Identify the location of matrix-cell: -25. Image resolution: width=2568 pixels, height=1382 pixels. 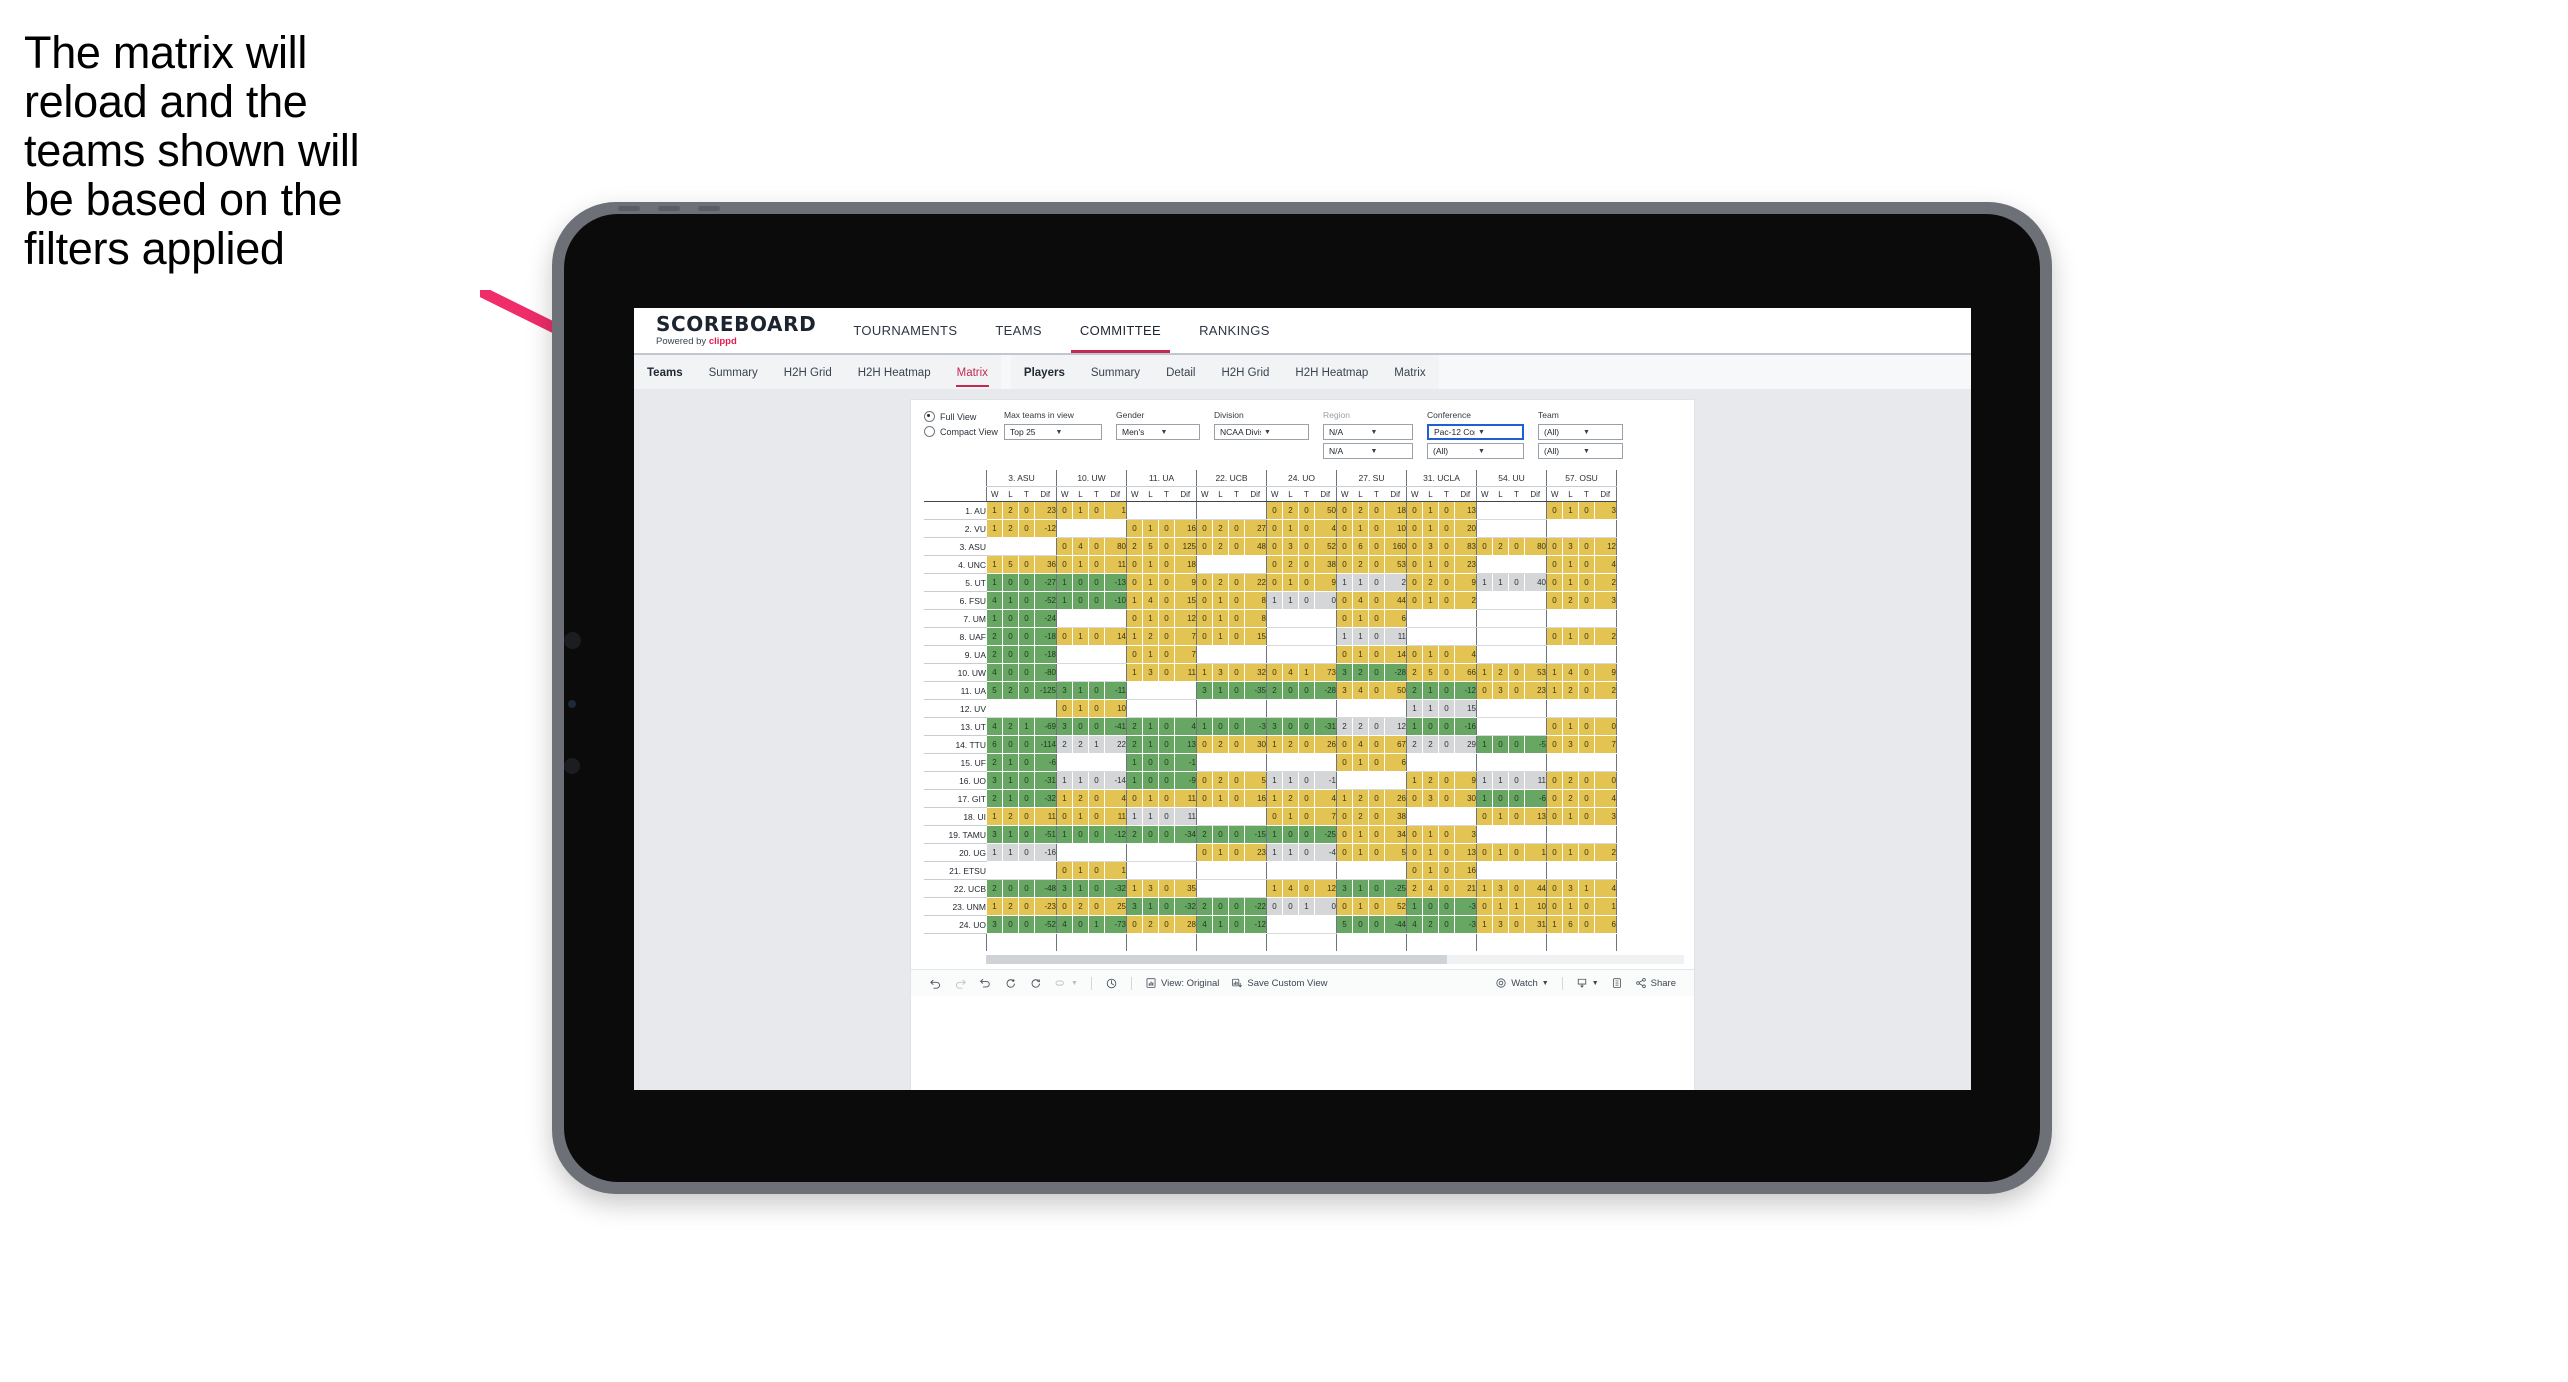
(1325, 834).